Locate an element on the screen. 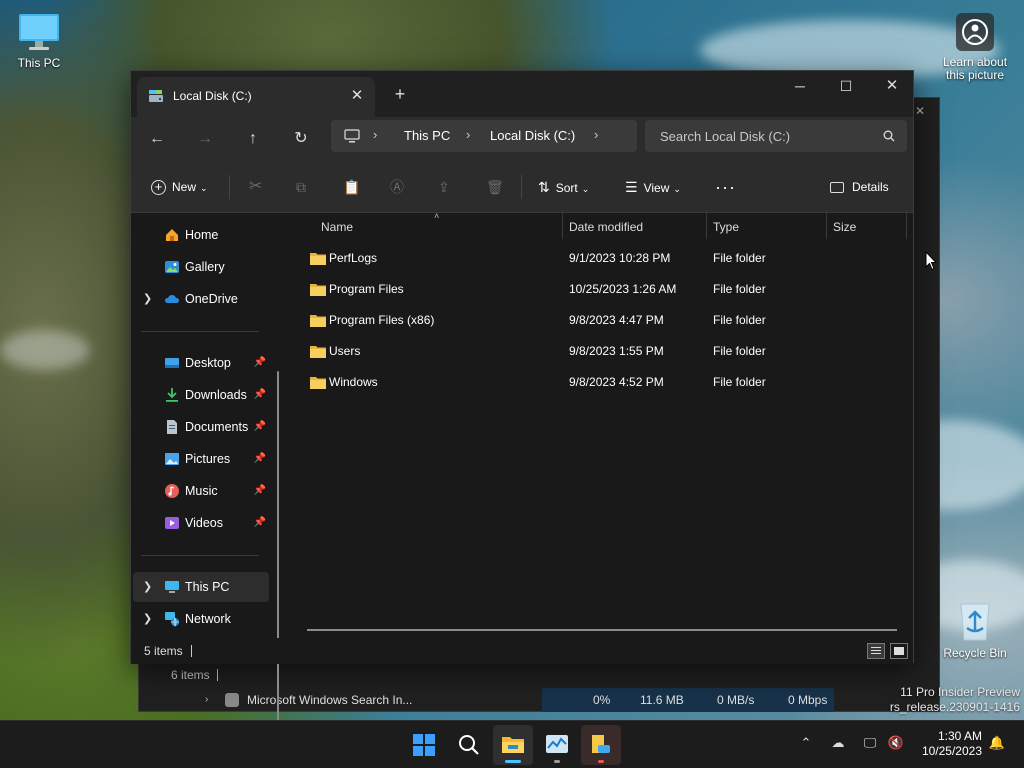 This screenshot has height=768, width=1024. share-icon: ⇪ is located at coordinates (444, 187).